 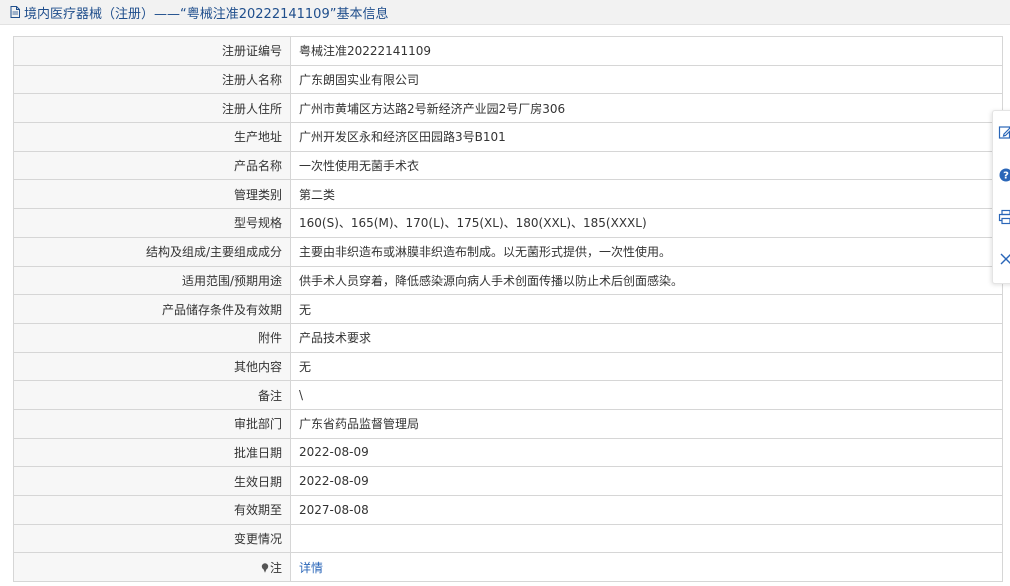 What do you see at coordinates (206, 14) in the screenshot?
I see `page-title: 境内医疗器械（注册）——“粤械注准20222141109”基本信息` at bounding box center [206, 14].